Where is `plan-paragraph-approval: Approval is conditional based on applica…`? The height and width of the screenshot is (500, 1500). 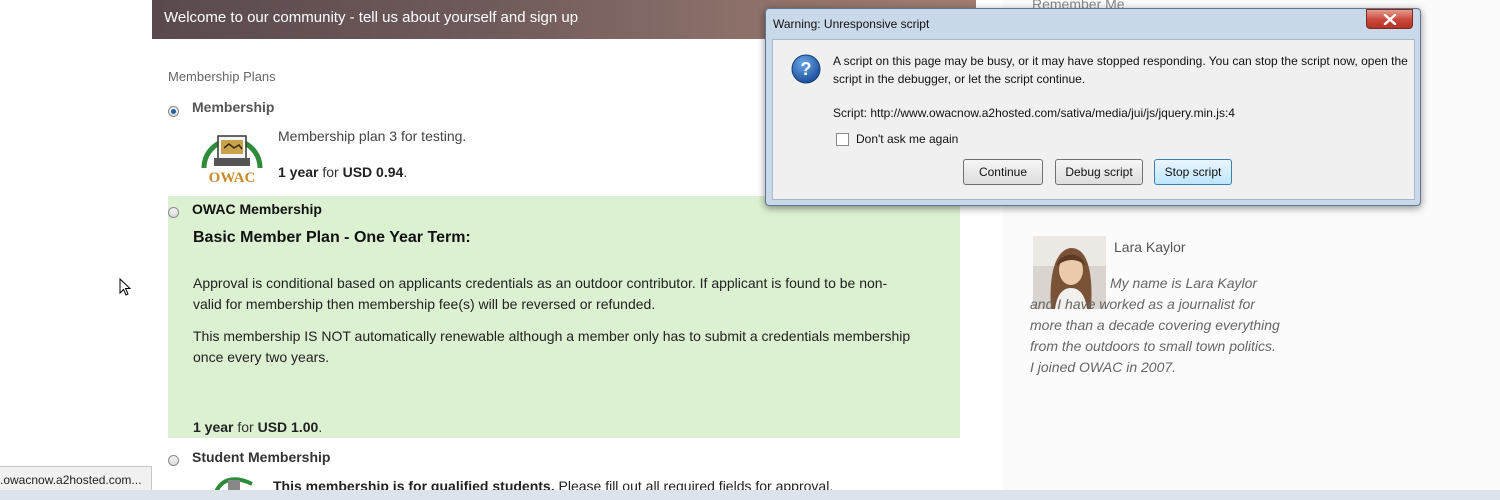
plan-paragraph-approval: Approval is conditional based on applica… is located at coordinates (540, 293).